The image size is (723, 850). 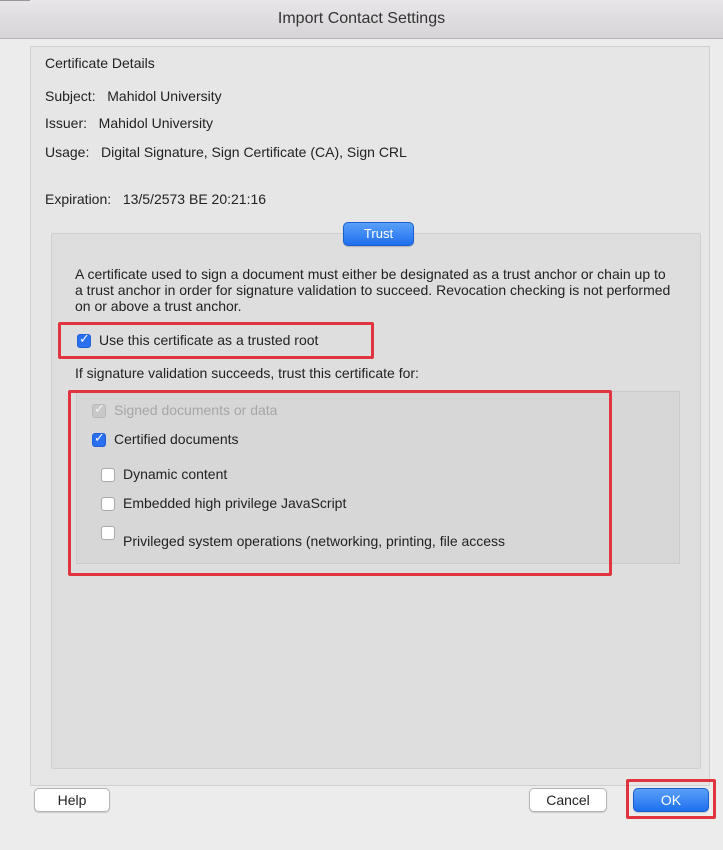 What do you see at coordinates (671, 799) in the screenshot?
I see `highlight-ok` at bounding box center [671, 799].